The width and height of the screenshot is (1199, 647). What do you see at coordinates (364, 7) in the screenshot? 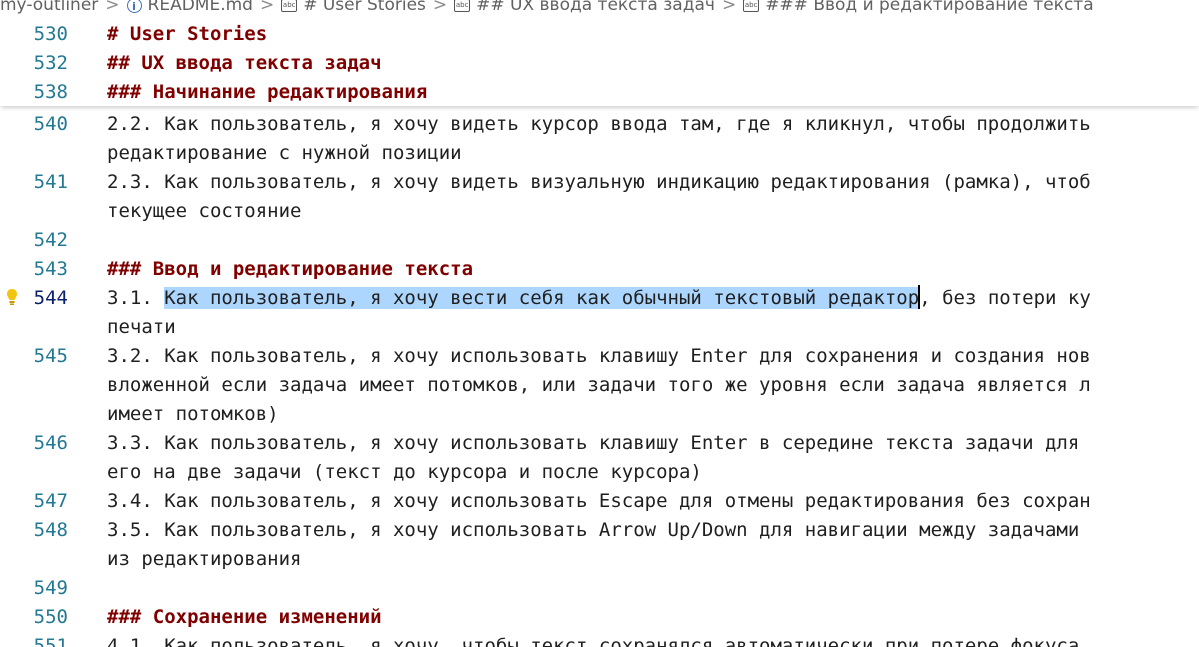
I see `breadcrumb-label: # User Stories` at bounding box center [364, 7].